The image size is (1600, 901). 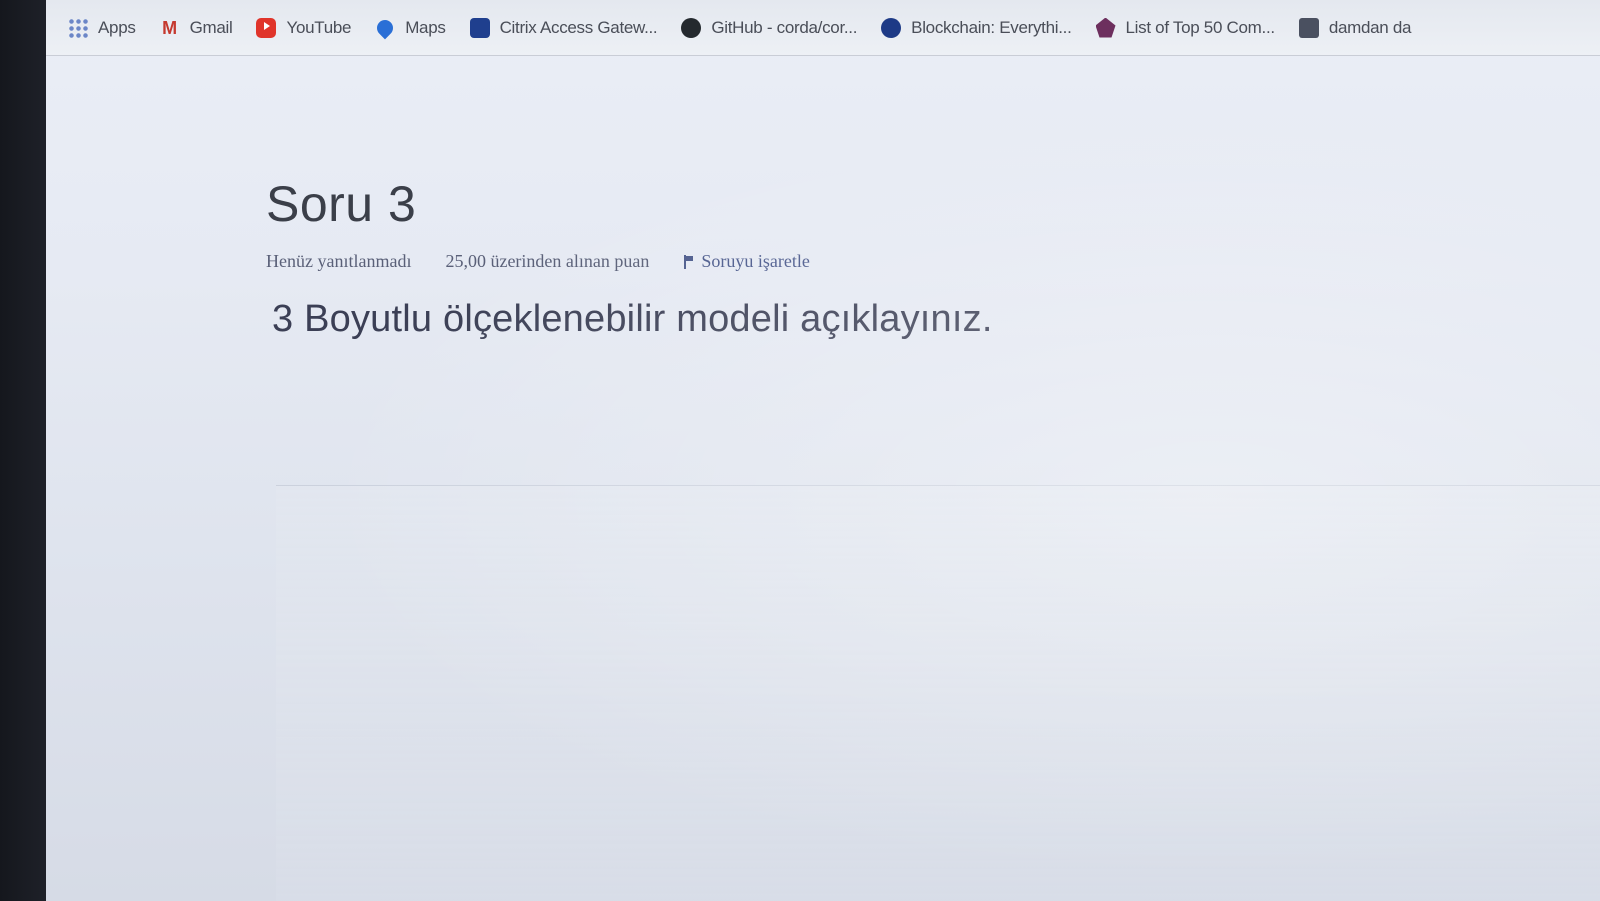 I want to click on flag-icon, so click(x=688, y=261).